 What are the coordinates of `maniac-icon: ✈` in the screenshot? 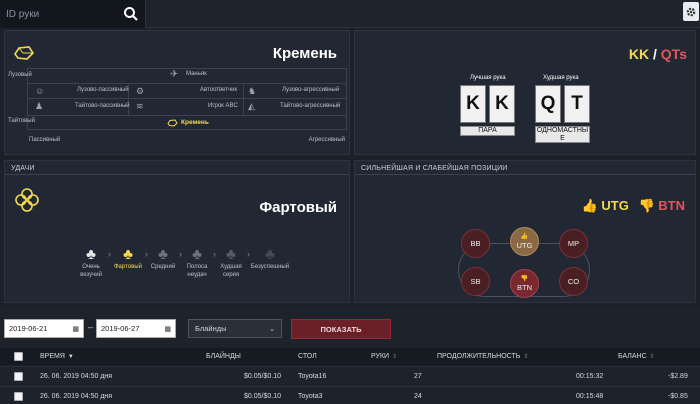 It's located at (174, 74).